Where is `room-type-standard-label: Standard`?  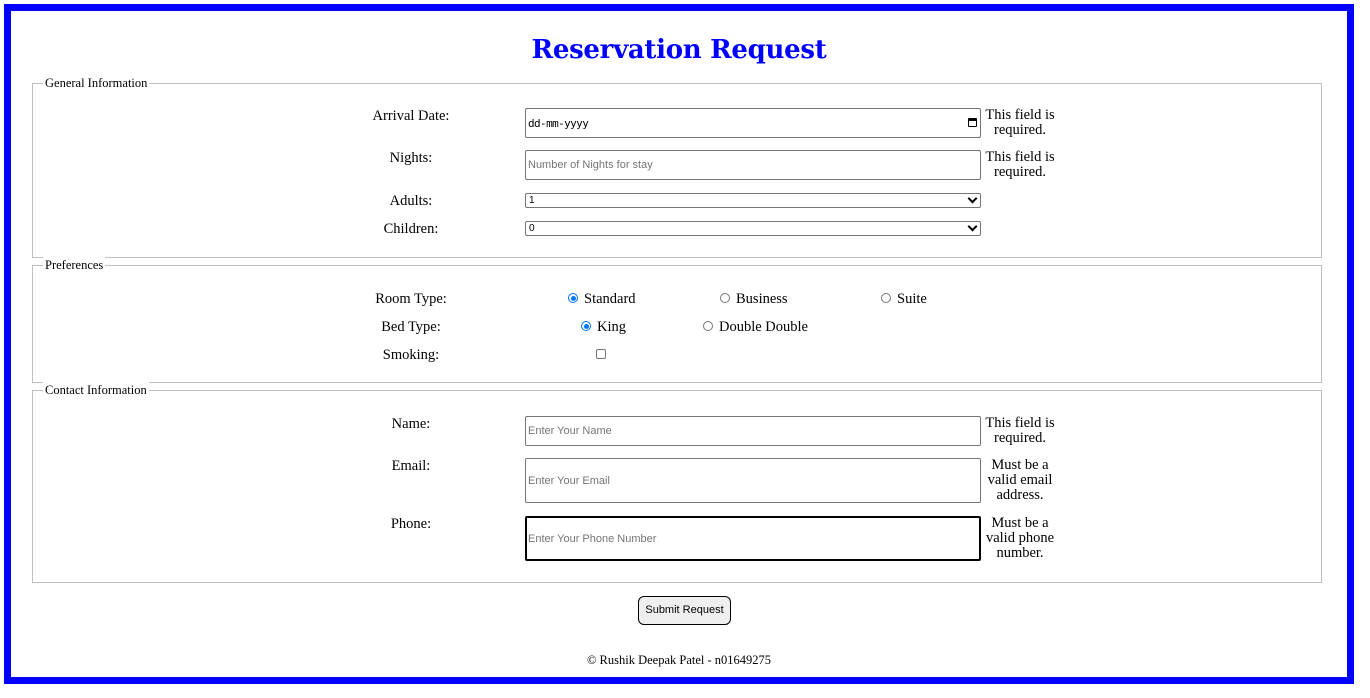
room-type-standard-label: Standard is located at coordinates (610, 299).